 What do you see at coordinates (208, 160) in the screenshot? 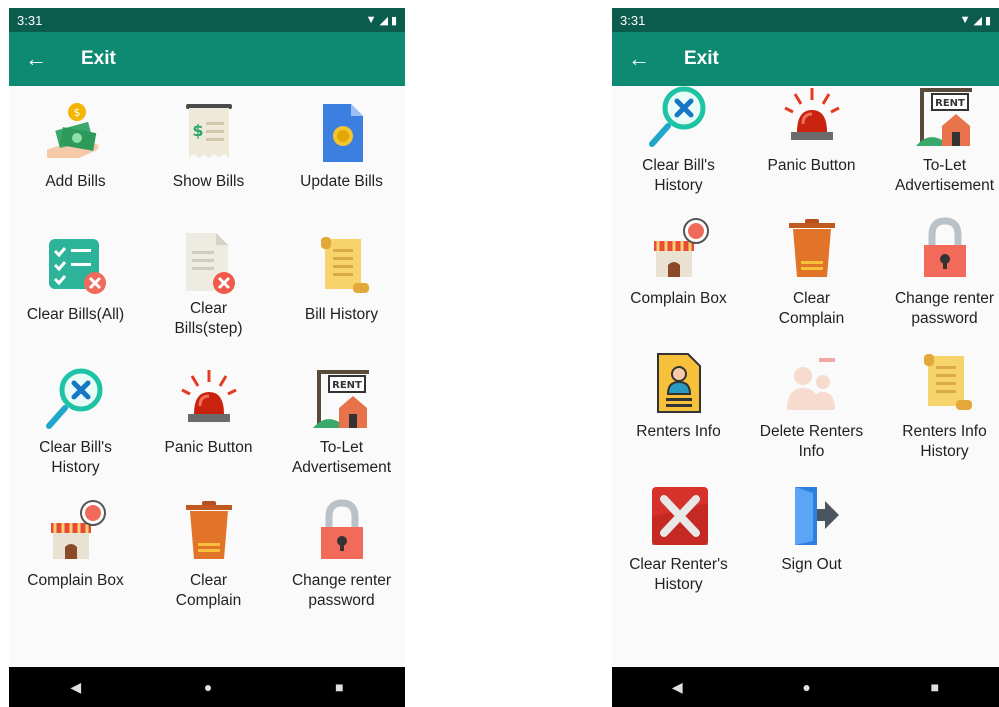
I see `show-bills-button: $ Show Bills` at bounding box center [208, 160].